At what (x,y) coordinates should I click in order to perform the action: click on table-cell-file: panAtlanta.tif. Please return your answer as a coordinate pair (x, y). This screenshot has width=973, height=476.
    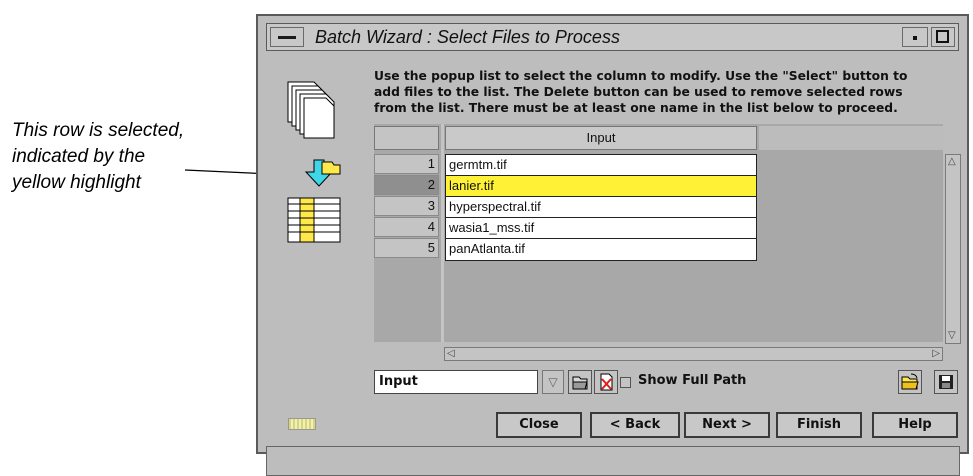
    Looking at the image, I should click on (601, 249).